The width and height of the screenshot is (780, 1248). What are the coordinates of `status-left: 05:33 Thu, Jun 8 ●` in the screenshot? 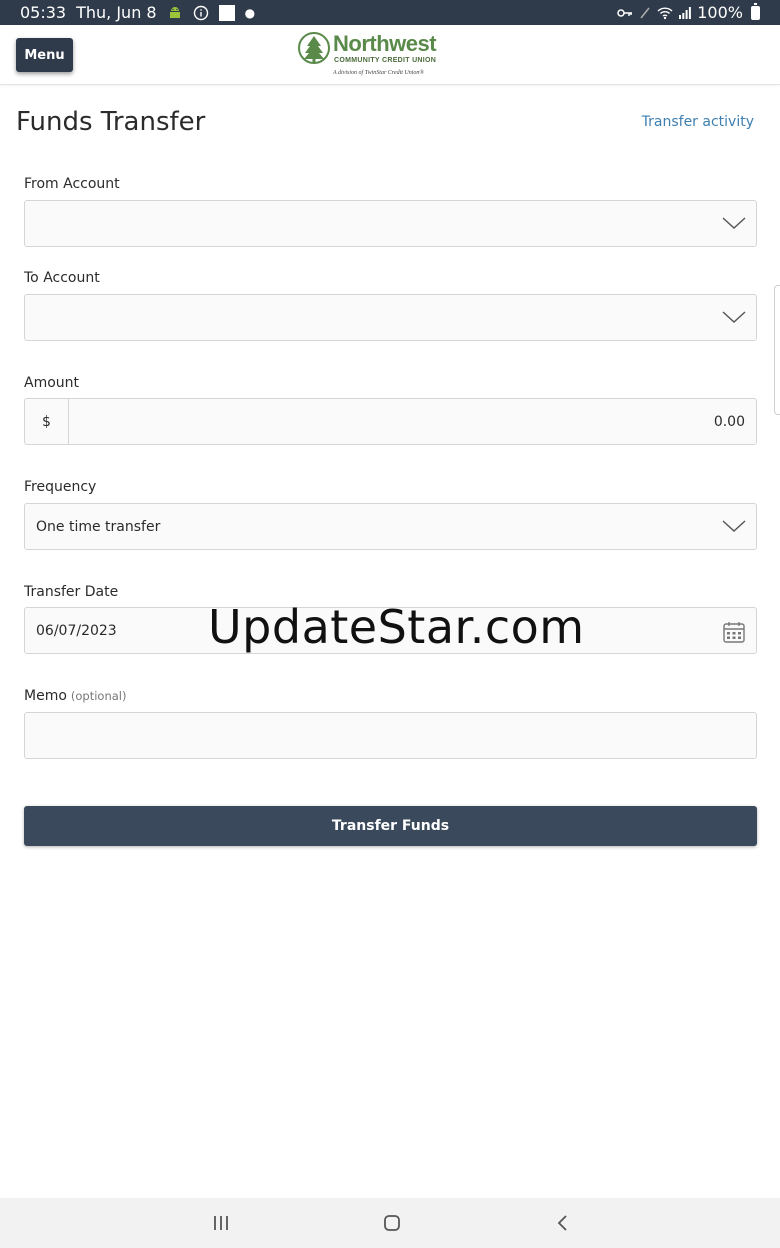 It's located at (137, 12).